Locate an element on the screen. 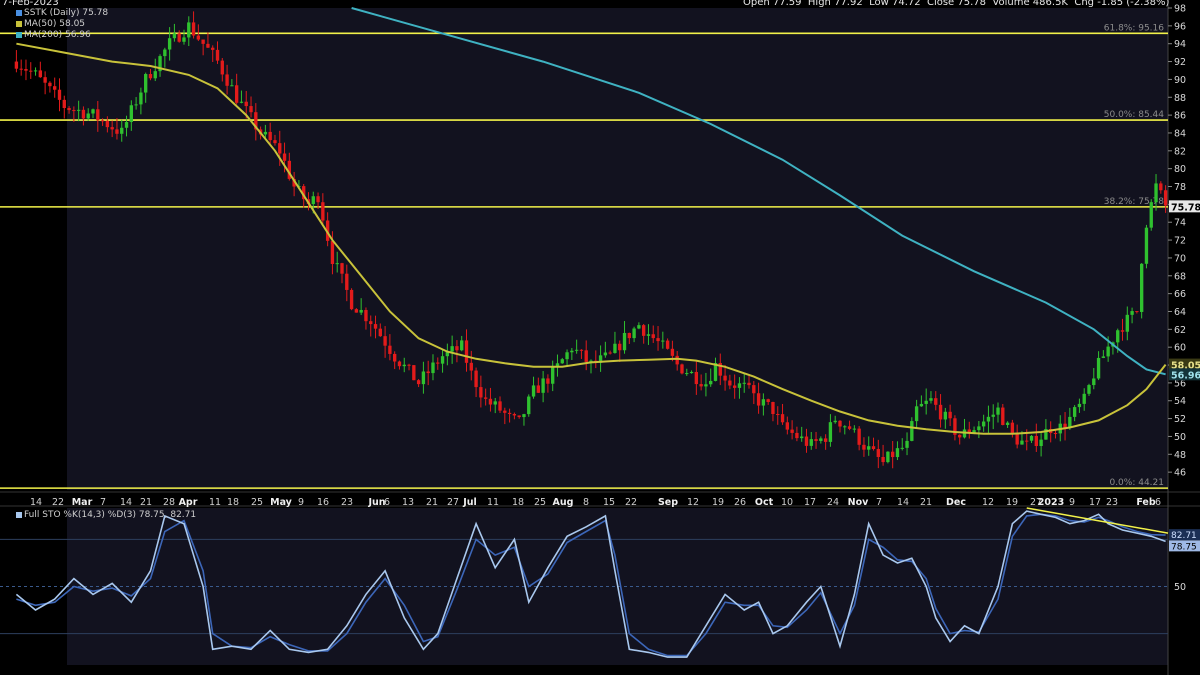  chg-value: -1.85 (-2.38%) is located at coordinates (1133, 4).